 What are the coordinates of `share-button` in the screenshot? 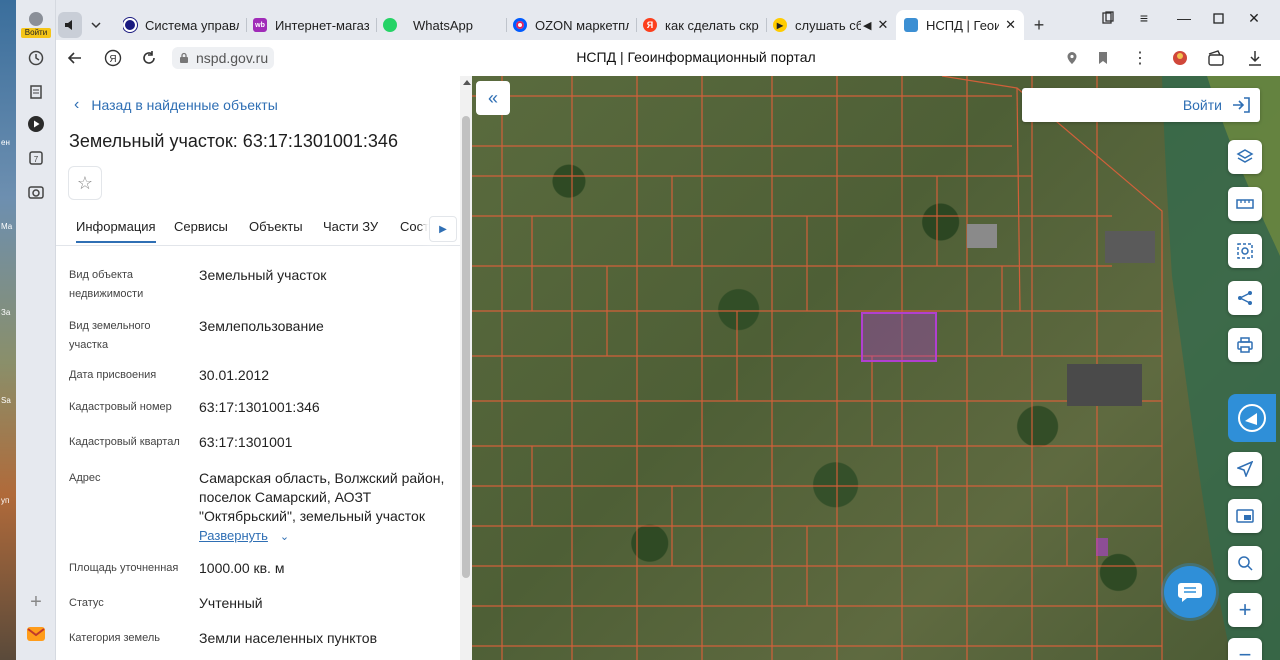 It's located at (1245, 298).